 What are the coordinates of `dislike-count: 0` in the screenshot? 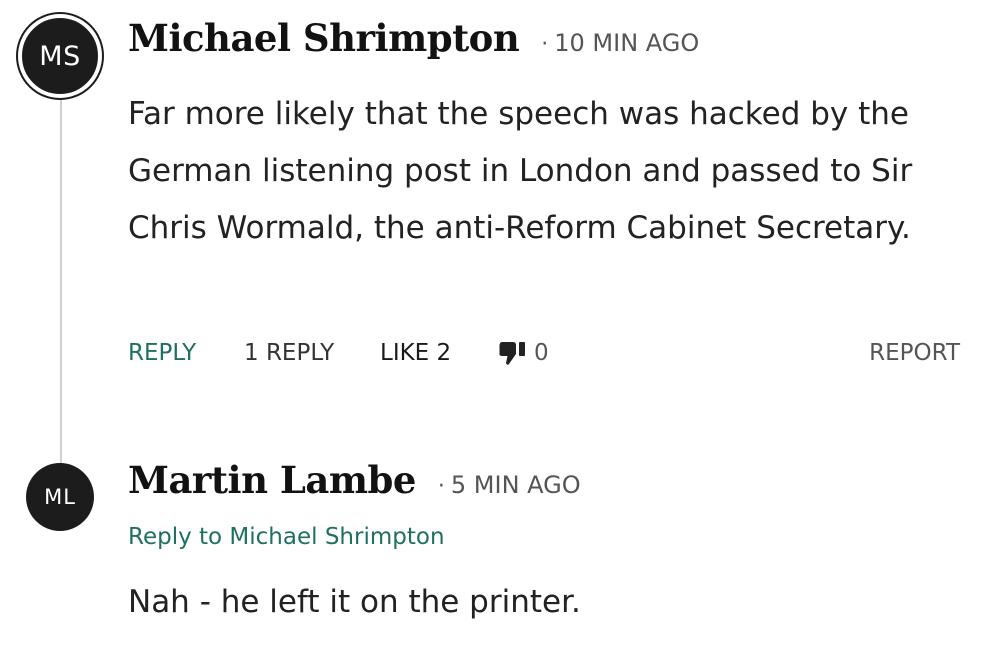 It's located at (541, 353).